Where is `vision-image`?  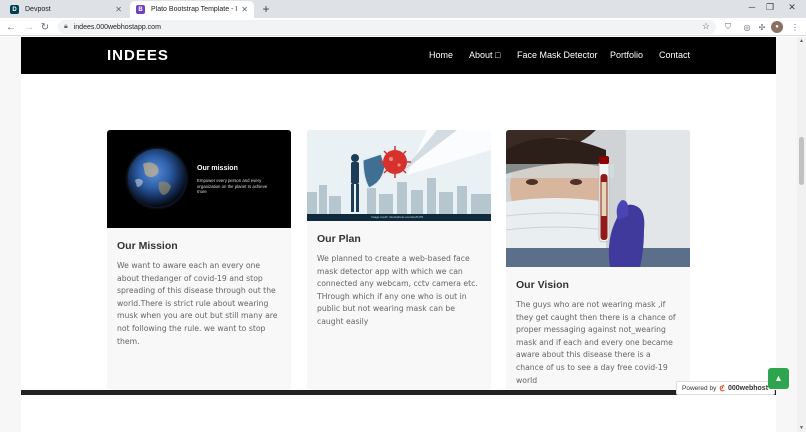 vision-image is located at coordinates (598, 198).